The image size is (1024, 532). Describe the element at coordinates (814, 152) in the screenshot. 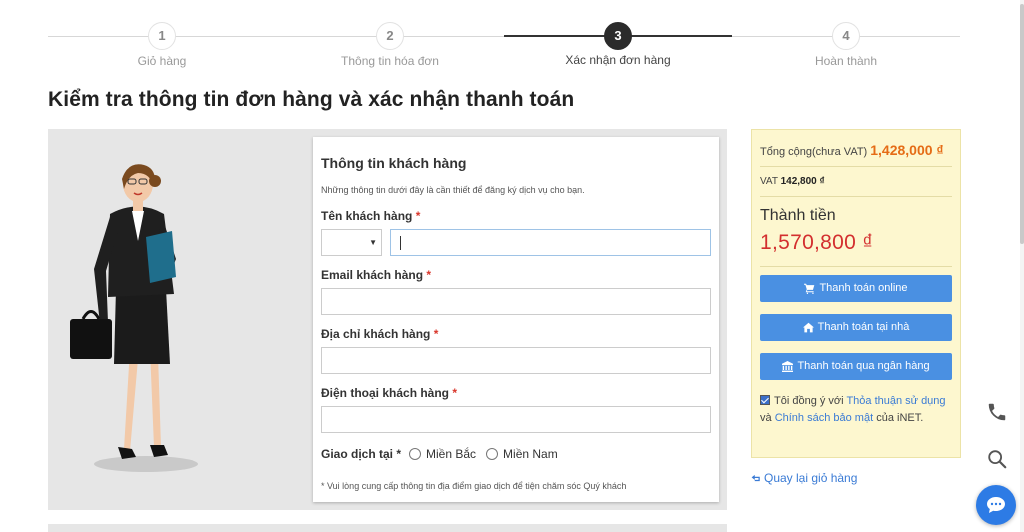

I see `subtotal-label: Tổng cộng(chưa VAT)` at that location.